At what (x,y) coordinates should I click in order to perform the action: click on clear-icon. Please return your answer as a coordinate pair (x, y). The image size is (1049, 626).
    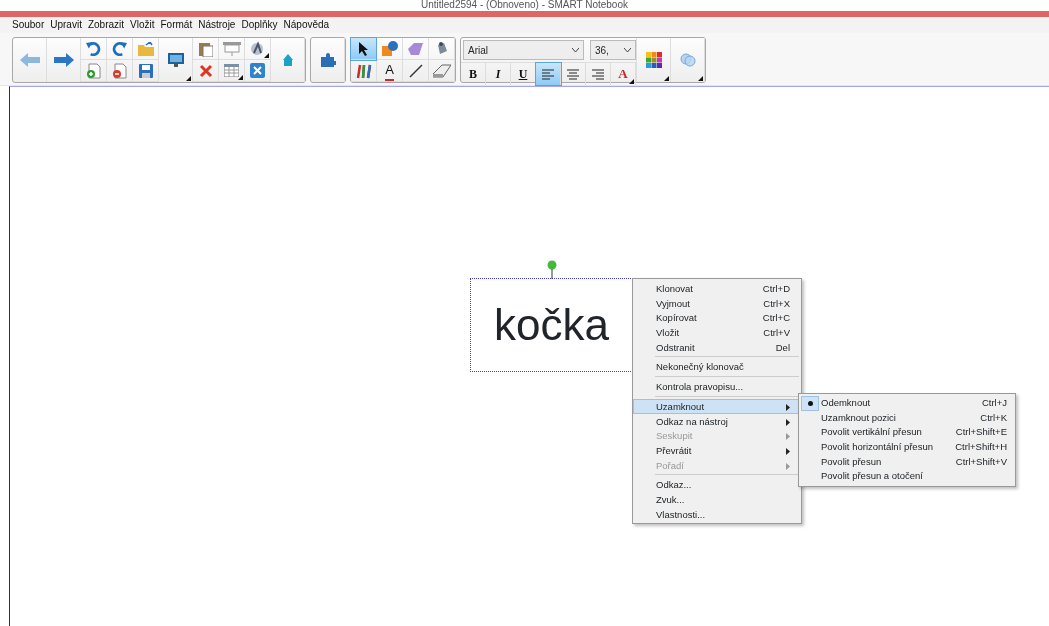
    Looking at the image, I should click on (257, 70).